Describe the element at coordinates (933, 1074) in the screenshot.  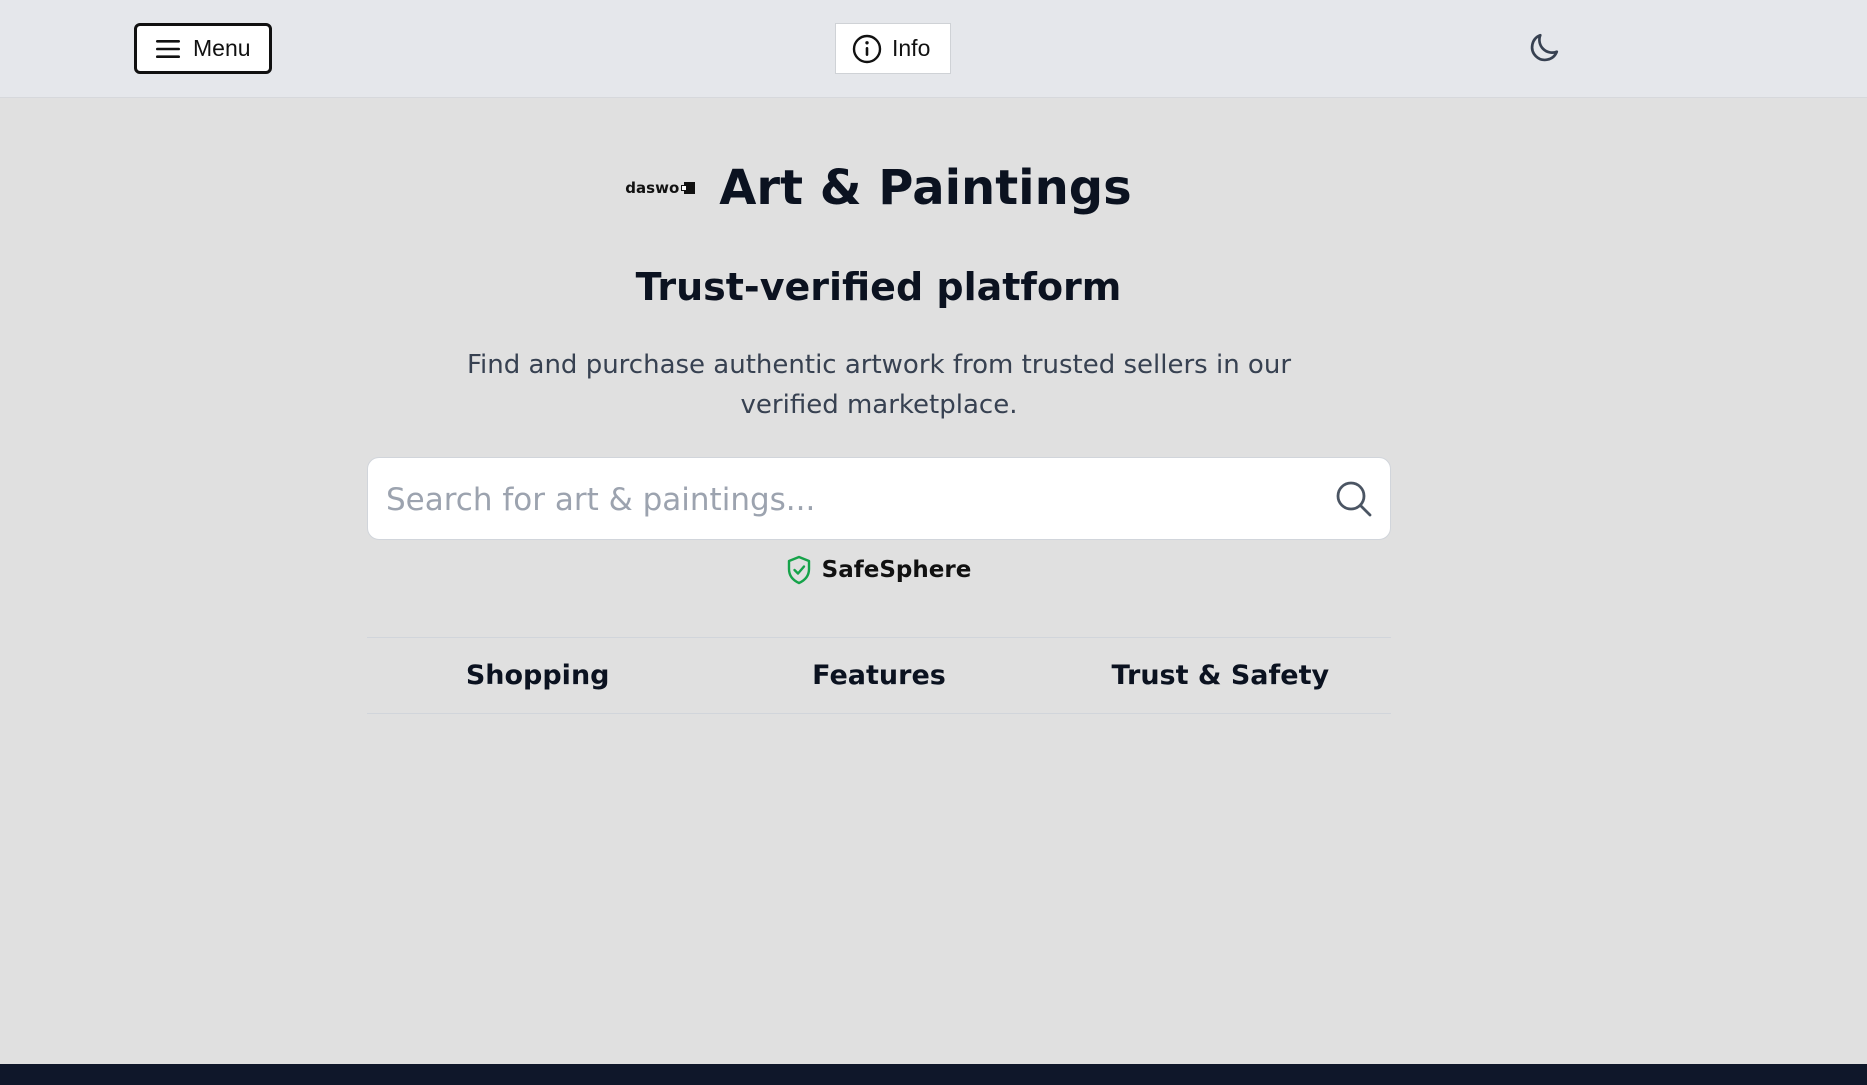
I see `footer` at that location.